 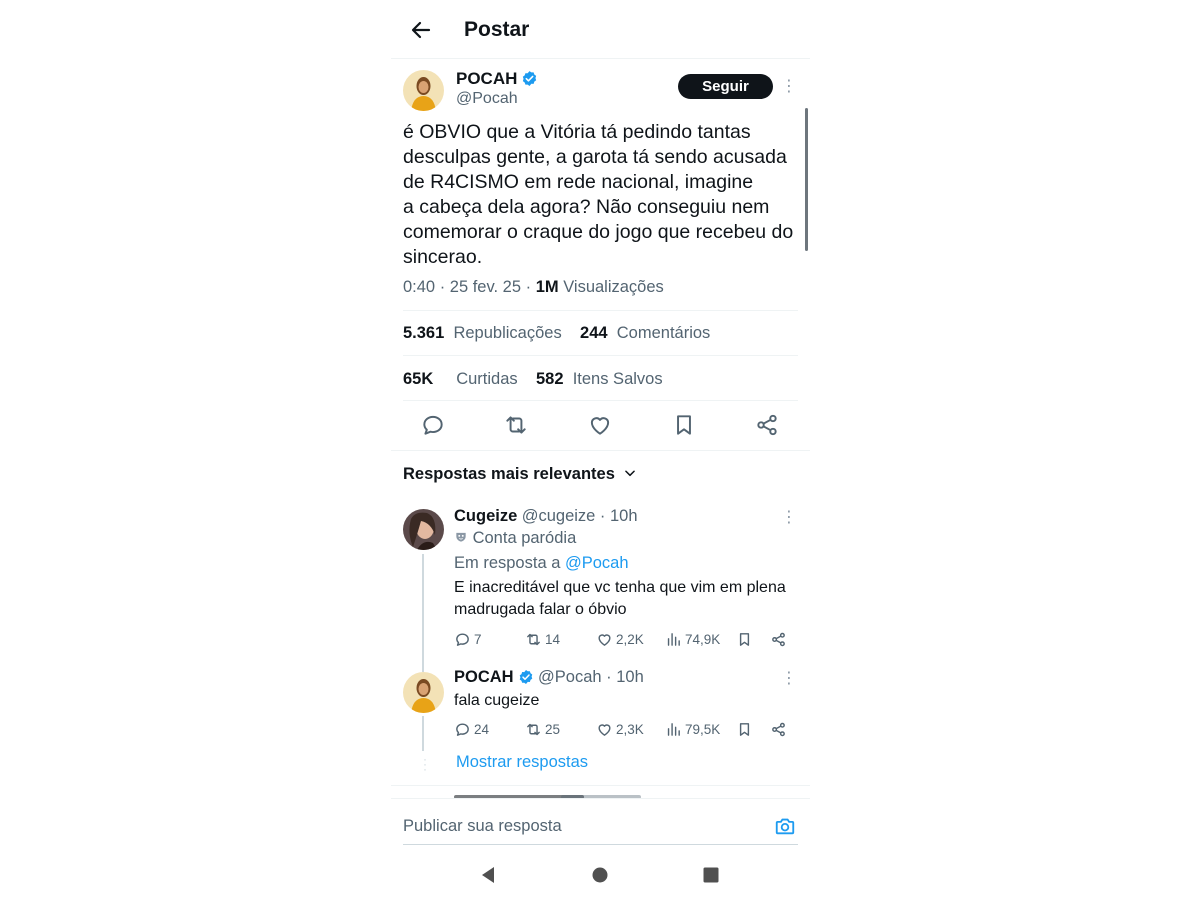 What do you see at coordinates (482, 729) in the screenshot?
I see `reply-count: 24` at bounding box center [482, 729].